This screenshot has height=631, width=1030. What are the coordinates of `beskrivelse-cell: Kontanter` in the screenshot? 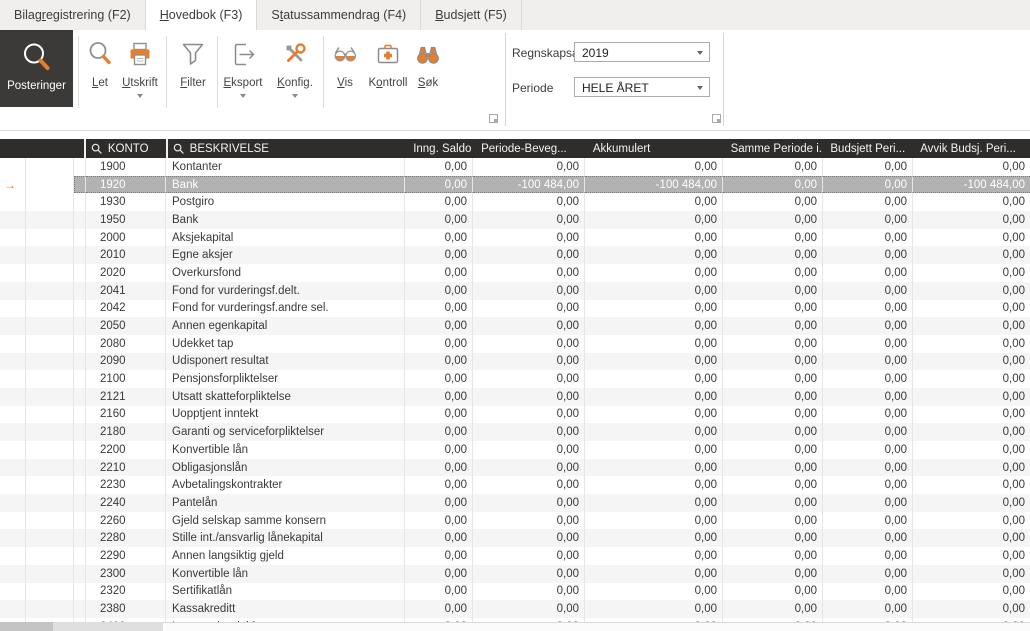 It's located at (285, 167).